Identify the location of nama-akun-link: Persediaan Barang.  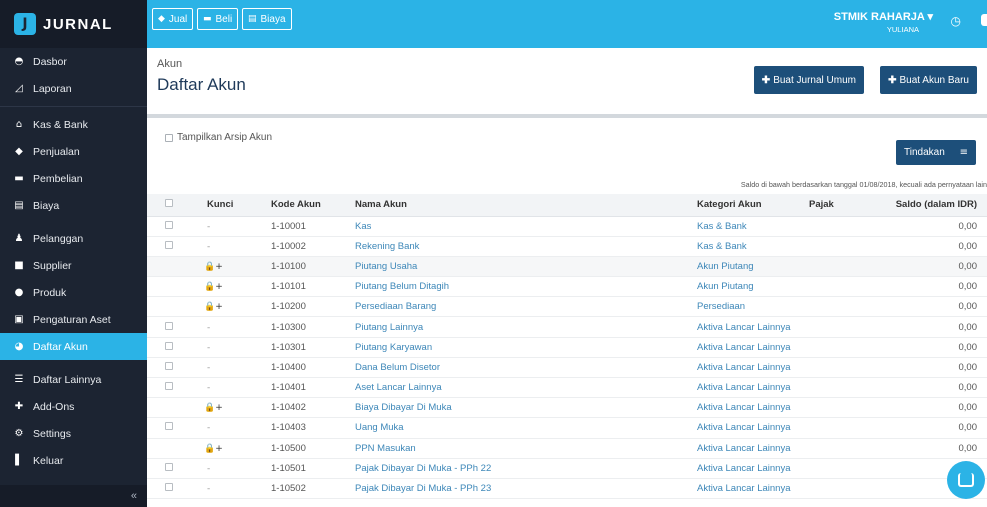
(514, 307).